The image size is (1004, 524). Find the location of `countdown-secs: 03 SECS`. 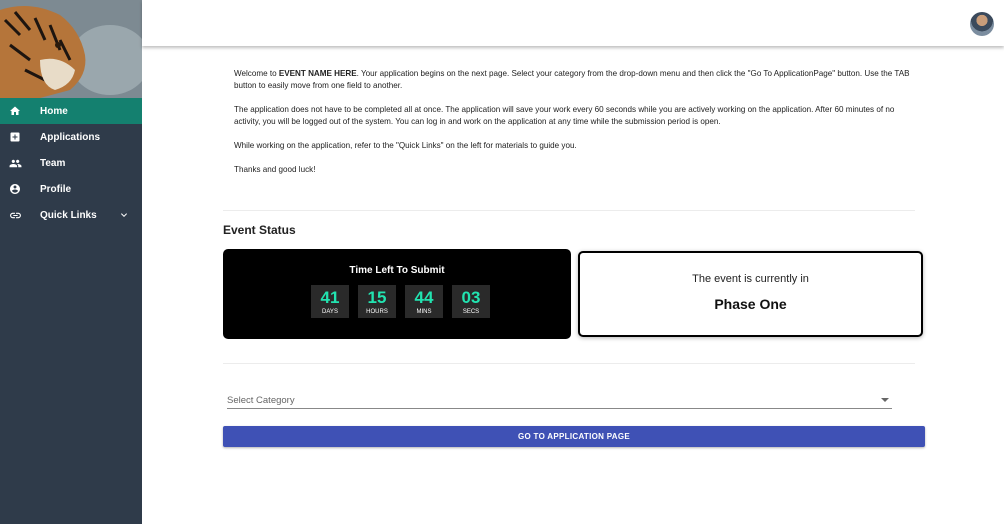

countdown-secs: 03 SECS is located at coordinates (471, 301).